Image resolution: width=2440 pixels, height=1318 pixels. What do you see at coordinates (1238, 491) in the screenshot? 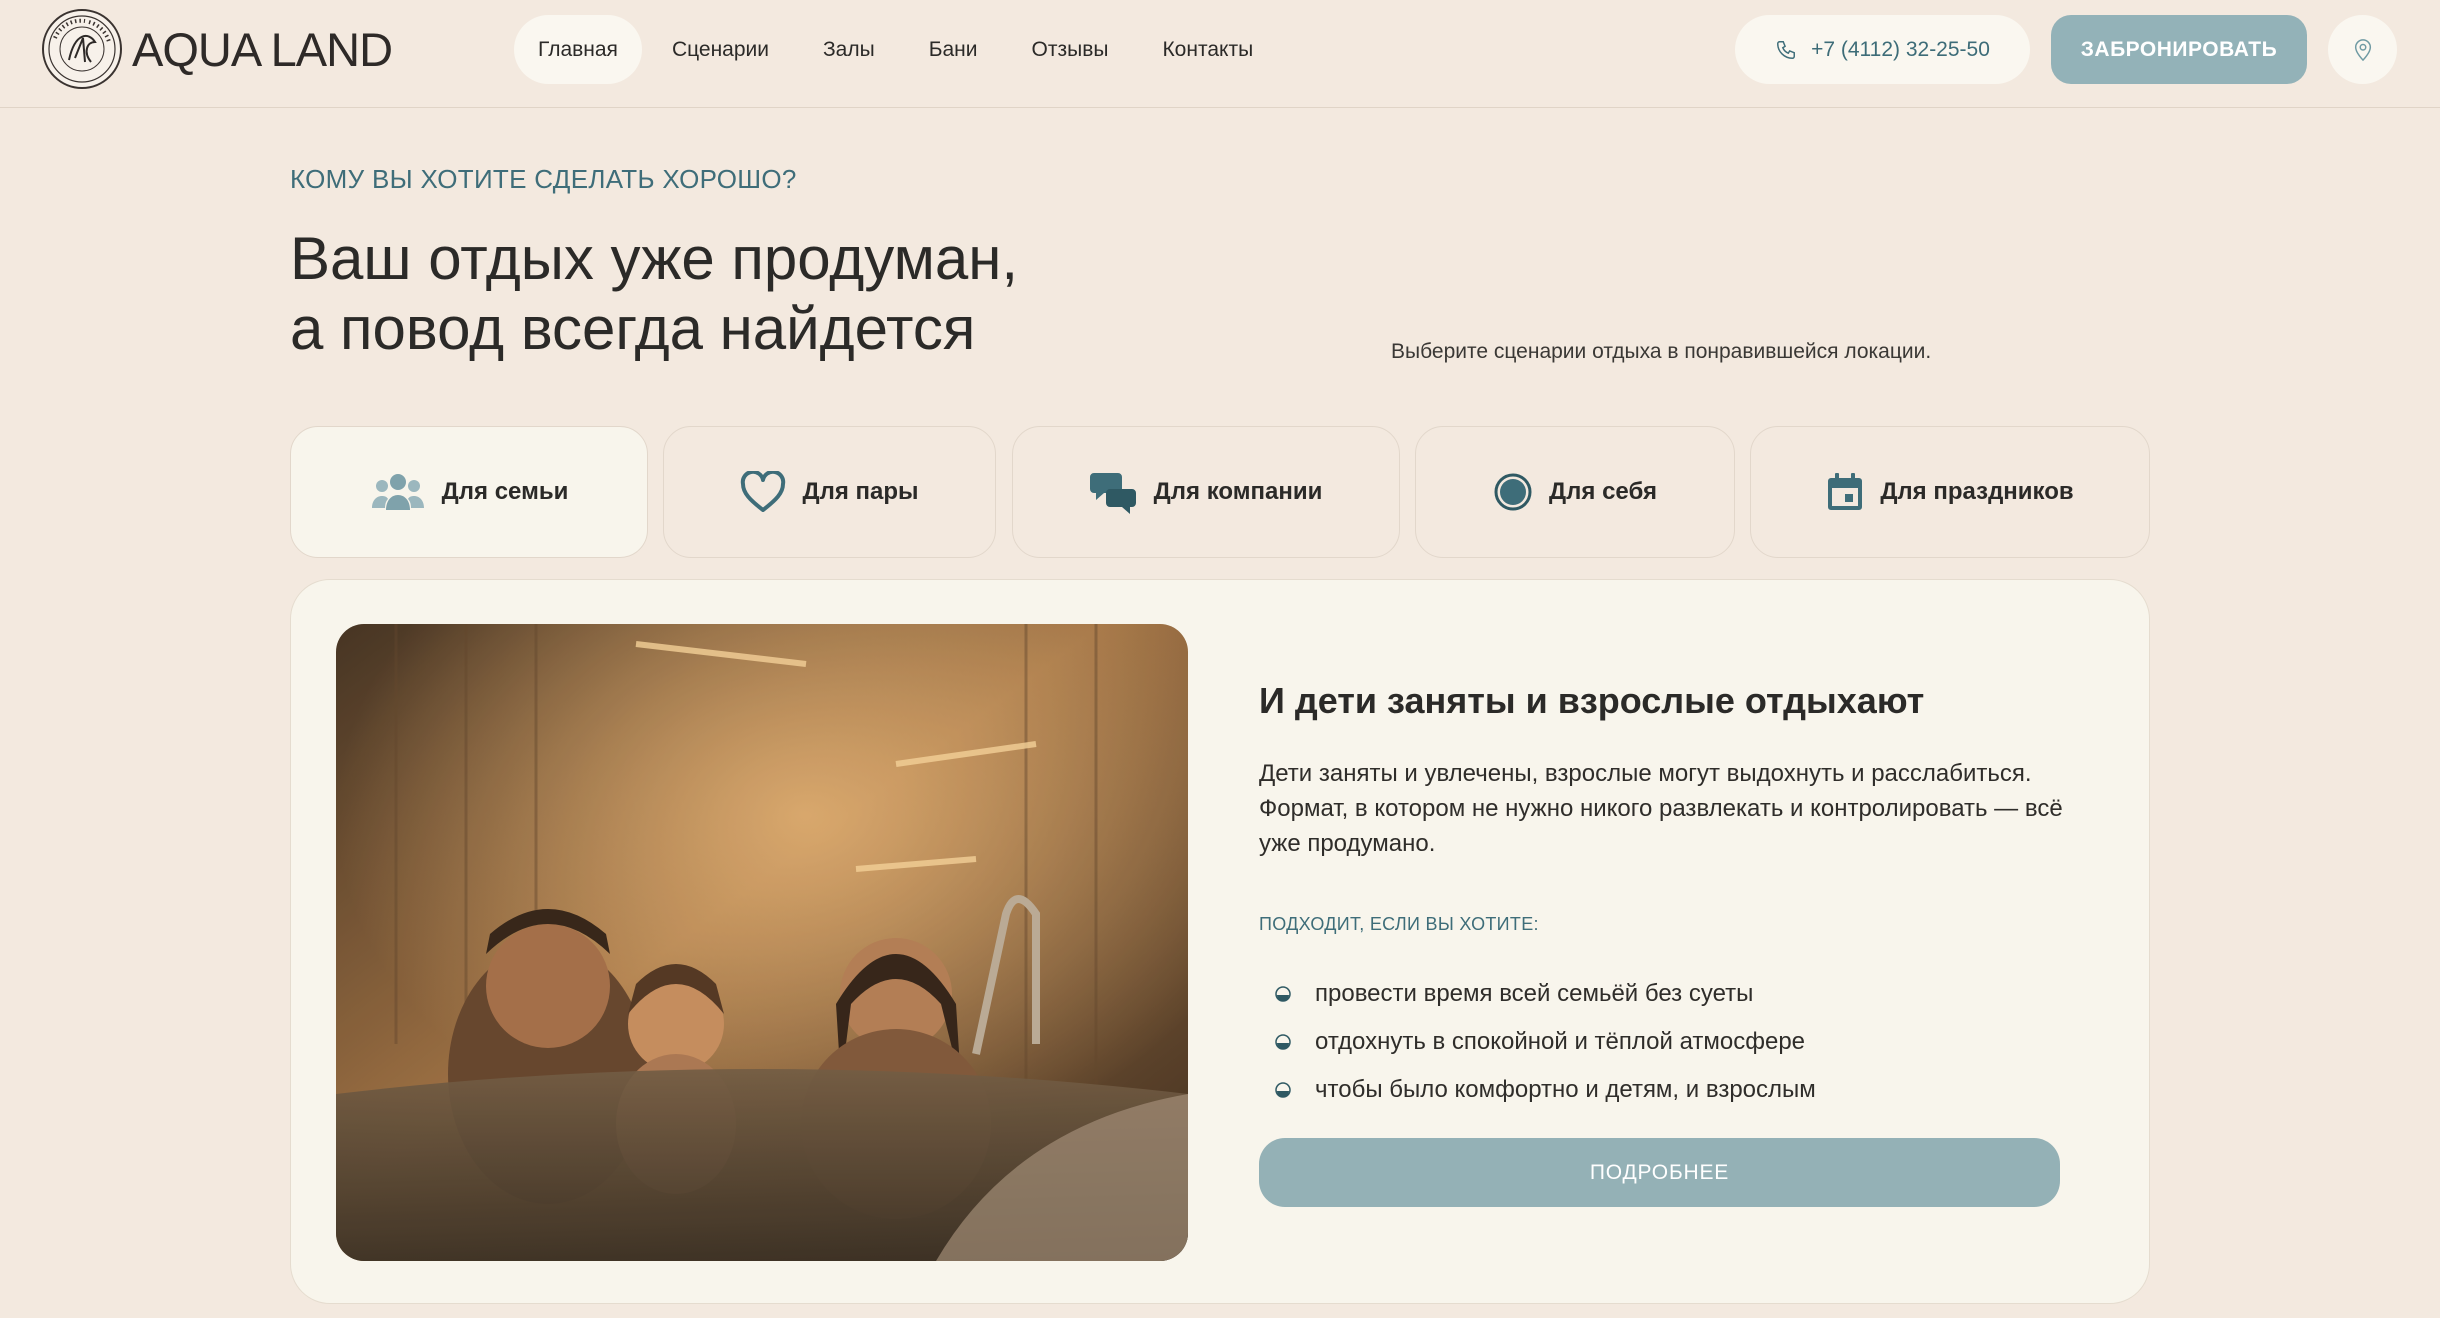
I see `tab-company-label: Для компании` at bounding box center [1238, 491].